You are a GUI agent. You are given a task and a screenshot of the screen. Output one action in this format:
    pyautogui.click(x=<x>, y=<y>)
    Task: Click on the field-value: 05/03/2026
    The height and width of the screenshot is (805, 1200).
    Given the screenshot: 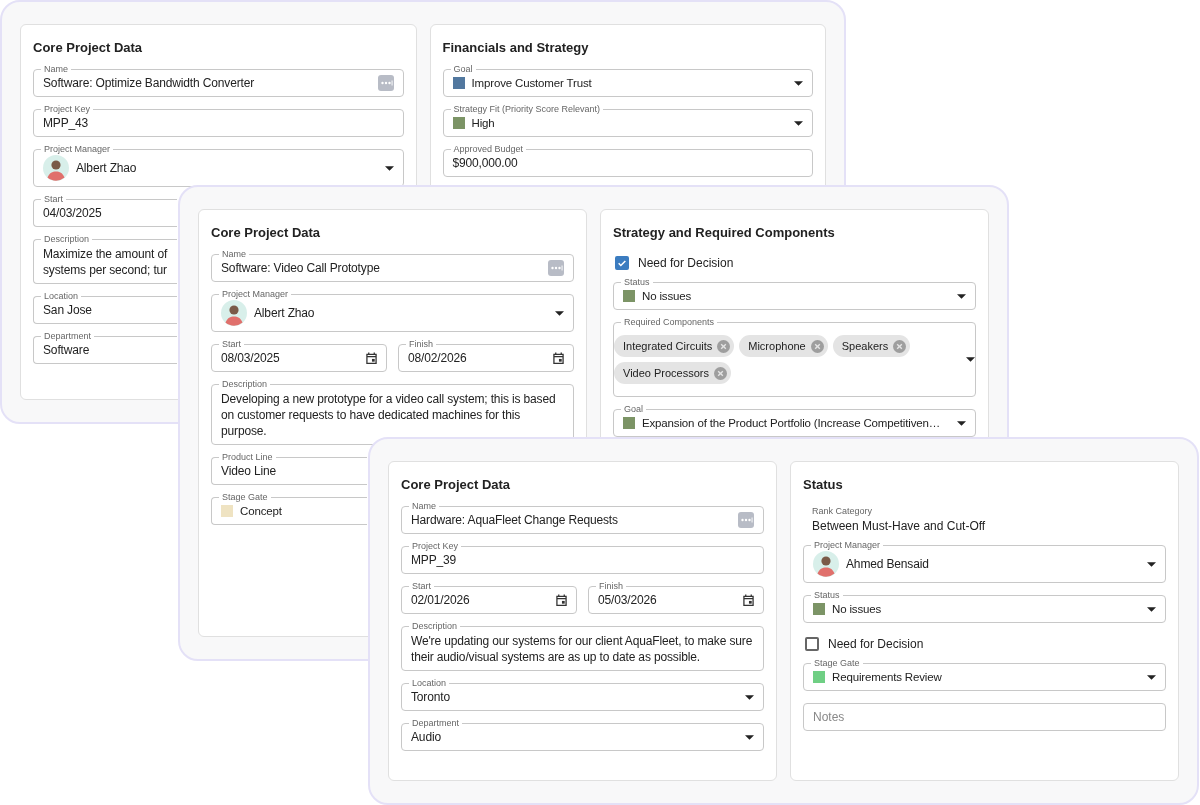 What is the action you would take?
    pyautogui.click(x=628, y=600)
    